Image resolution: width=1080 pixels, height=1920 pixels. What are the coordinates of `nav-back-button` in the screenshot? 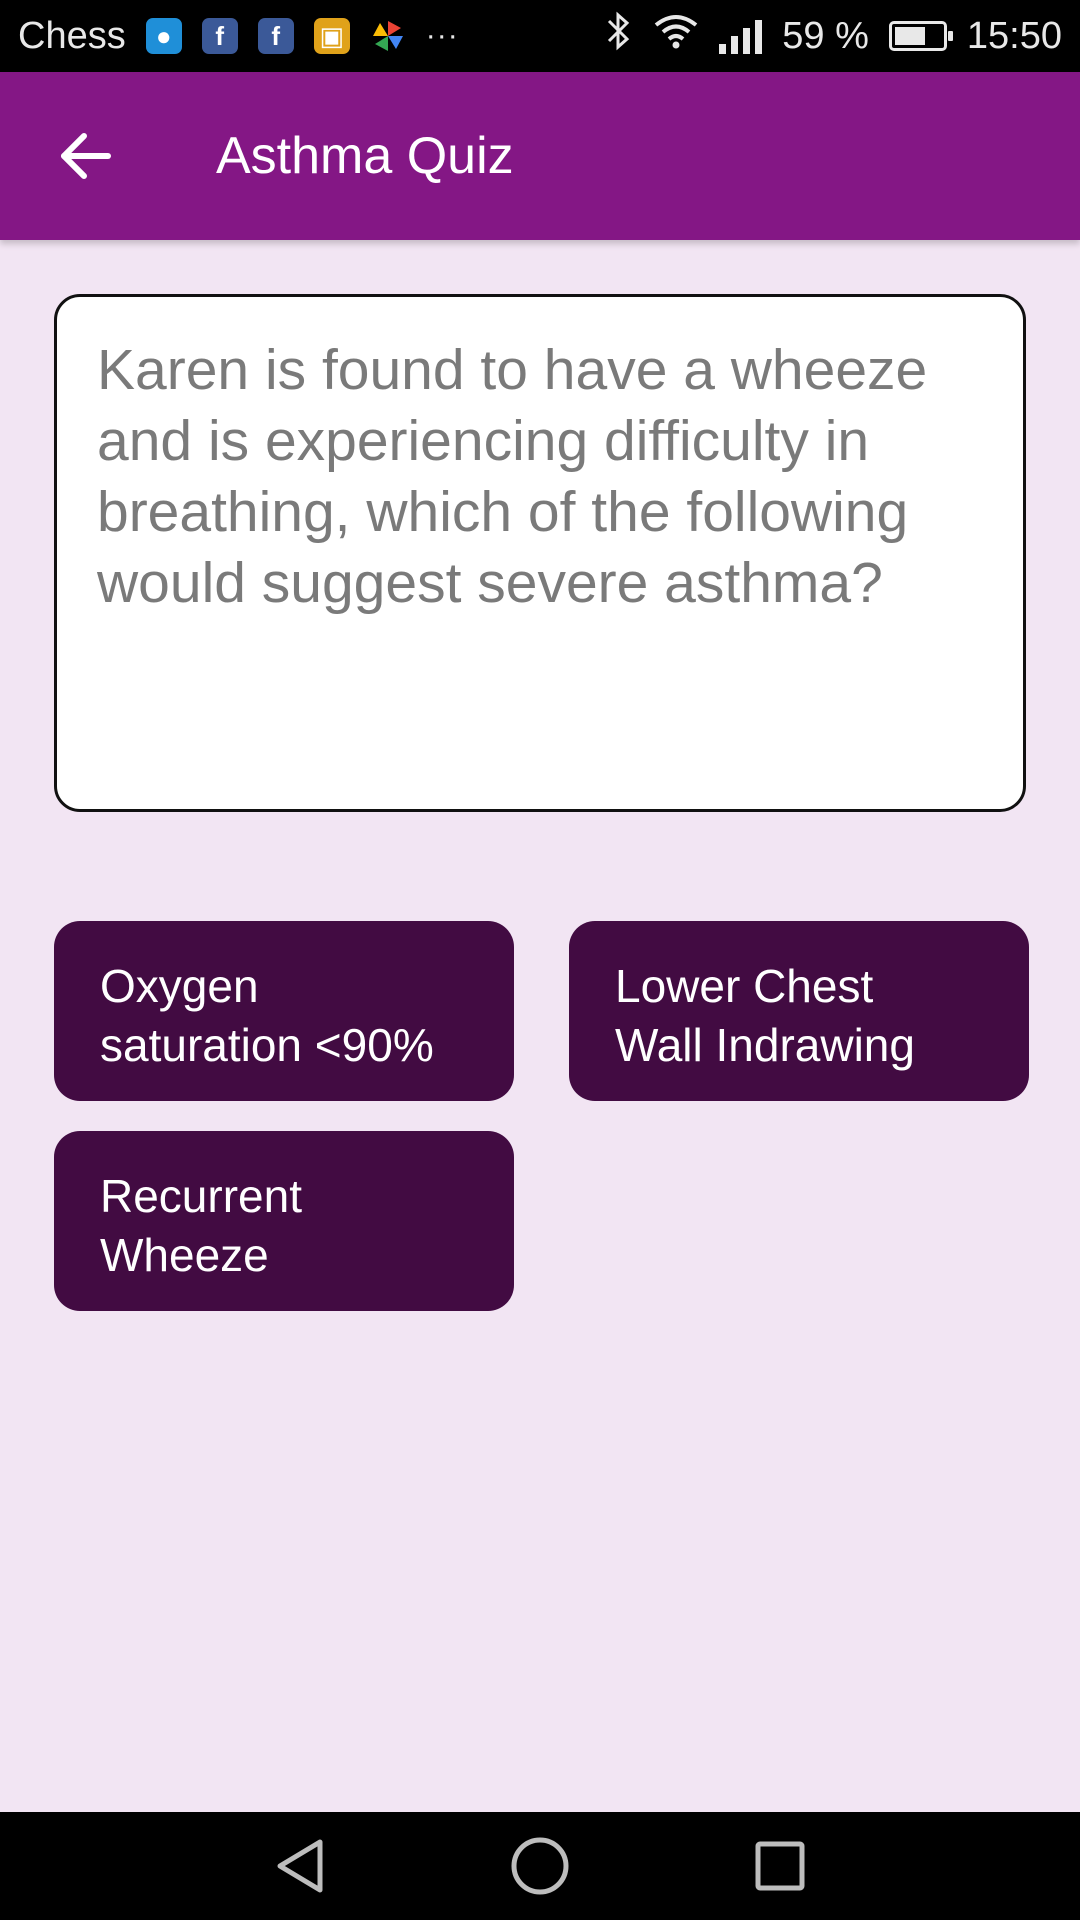 It's located at (300, 1866).